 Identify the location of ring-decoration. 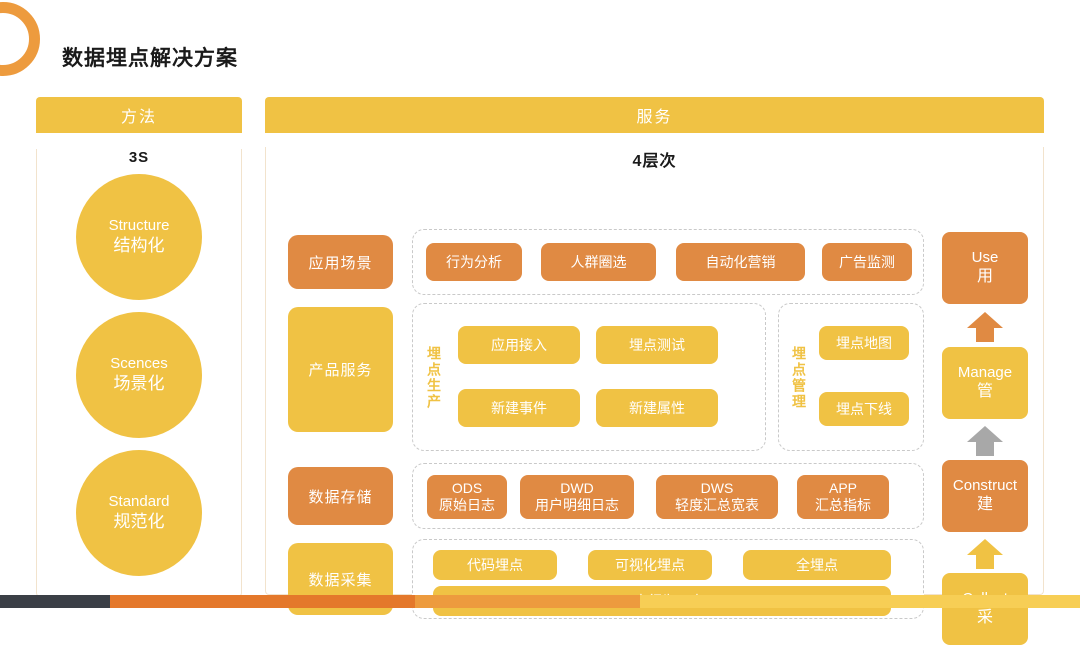
(20, 39).